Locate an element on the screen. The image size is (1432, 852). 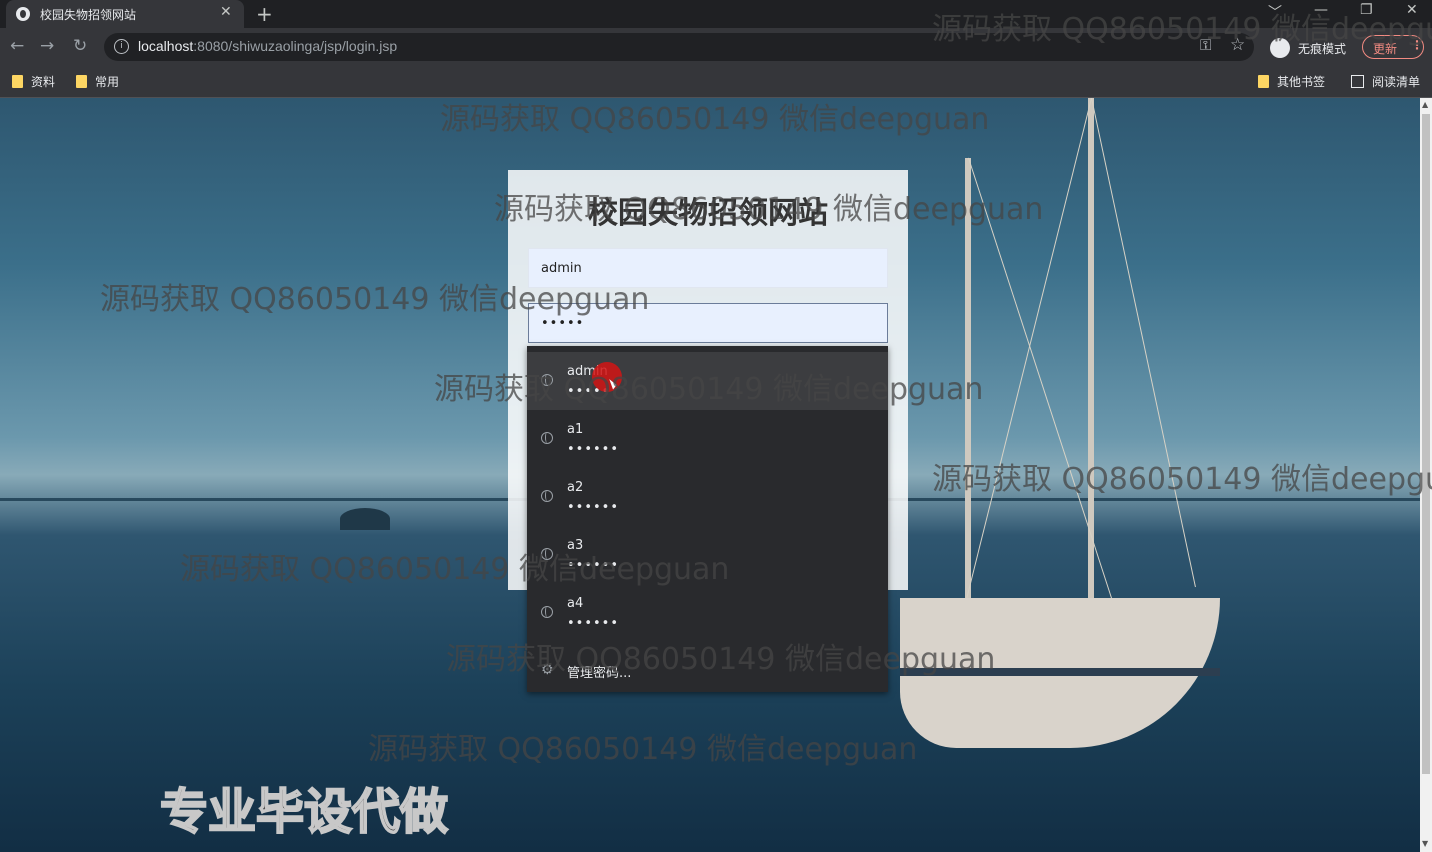
browser-tab: 校园失物招领网站 ✕ is located at coordinates (125, 14).